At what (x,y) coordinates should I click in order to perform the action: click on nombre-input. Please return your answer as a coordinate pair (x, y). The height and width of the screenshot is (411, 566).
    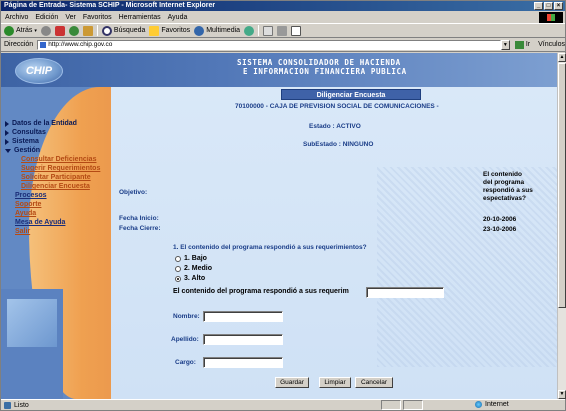
    Looking at the image, I should click on (243, 316).